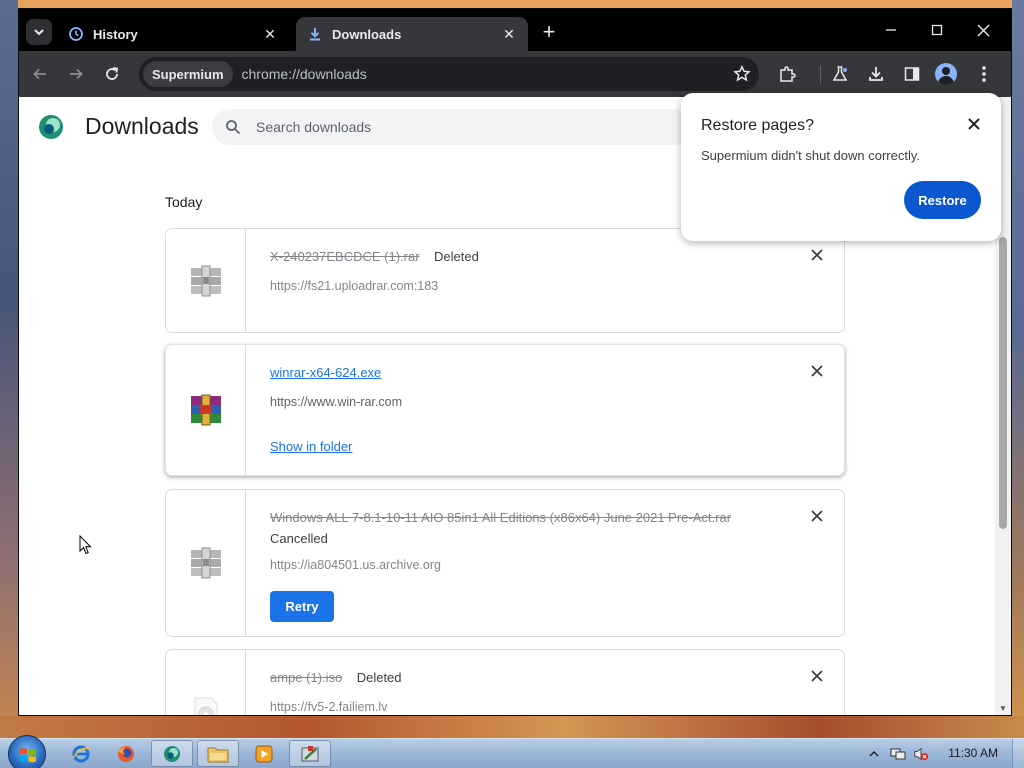  What do you see at coordinates (942, 200) in the screenshot?
I see `restore-button: Restore` at bounding box center [942, 200].